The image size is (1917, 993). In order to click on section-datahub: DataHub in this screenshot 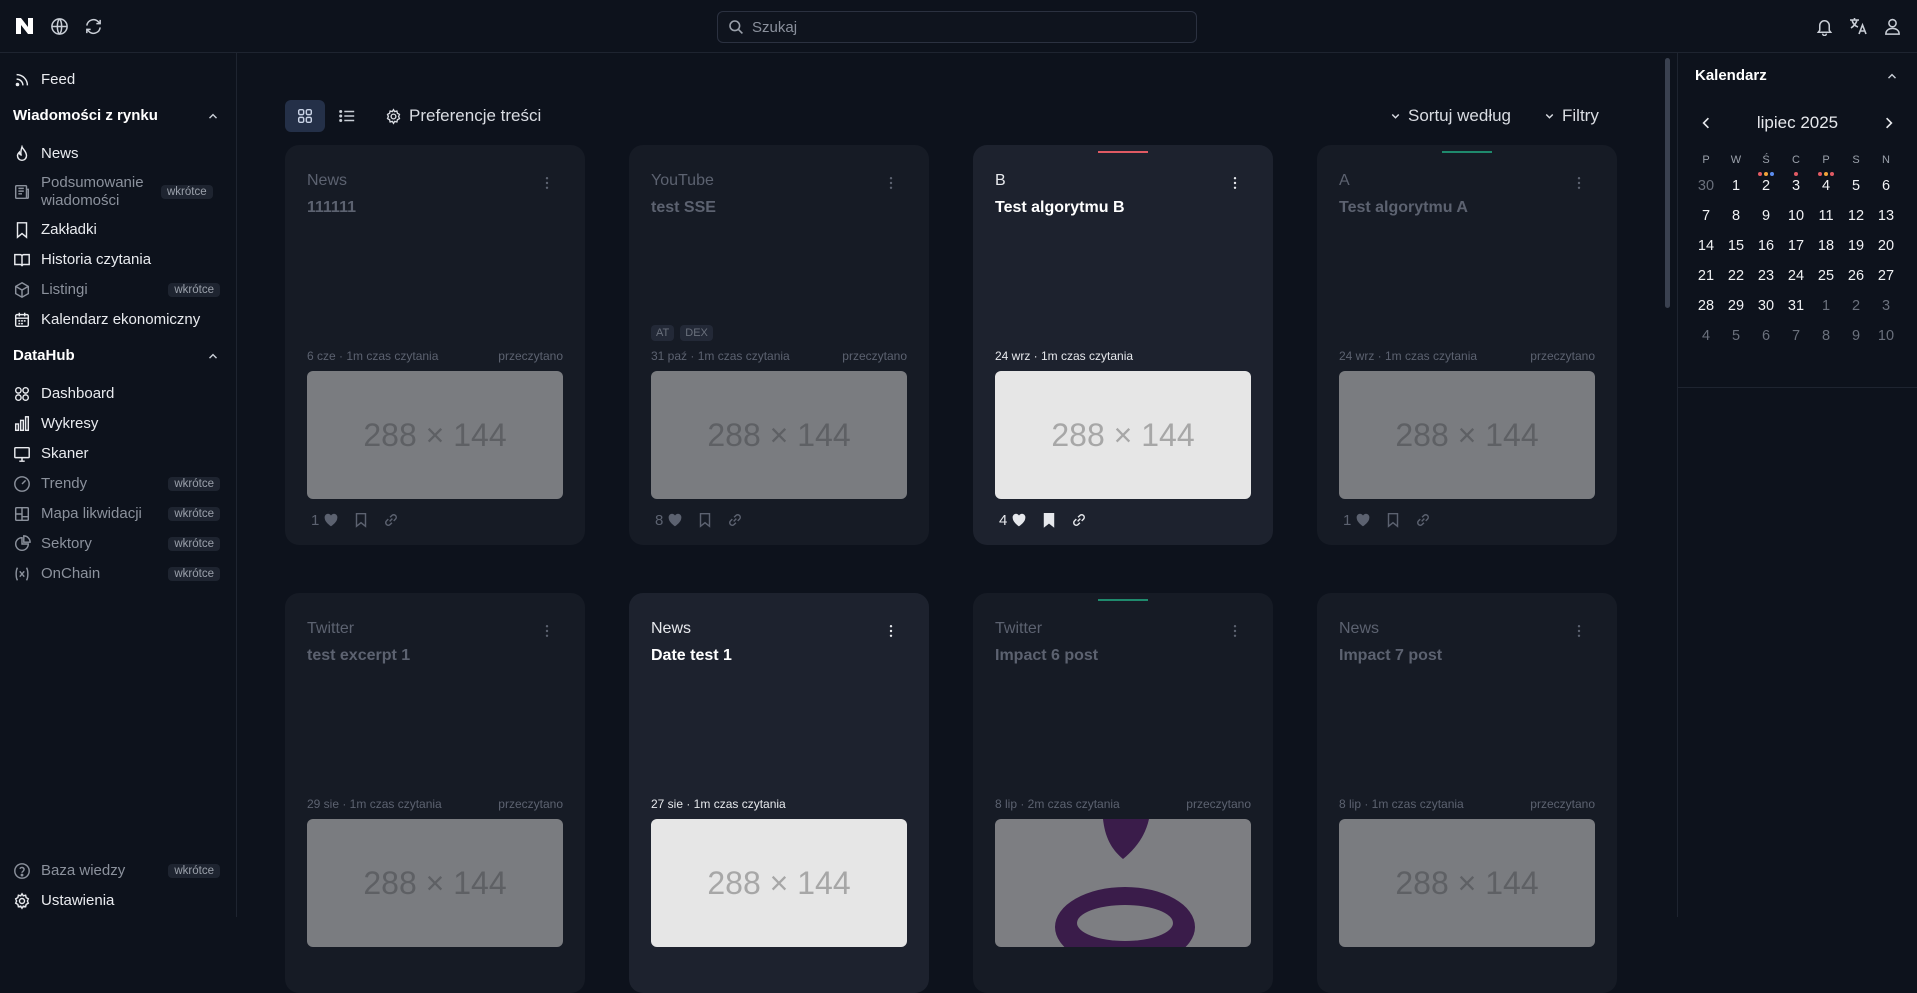, I will do `click(116, 355)`.